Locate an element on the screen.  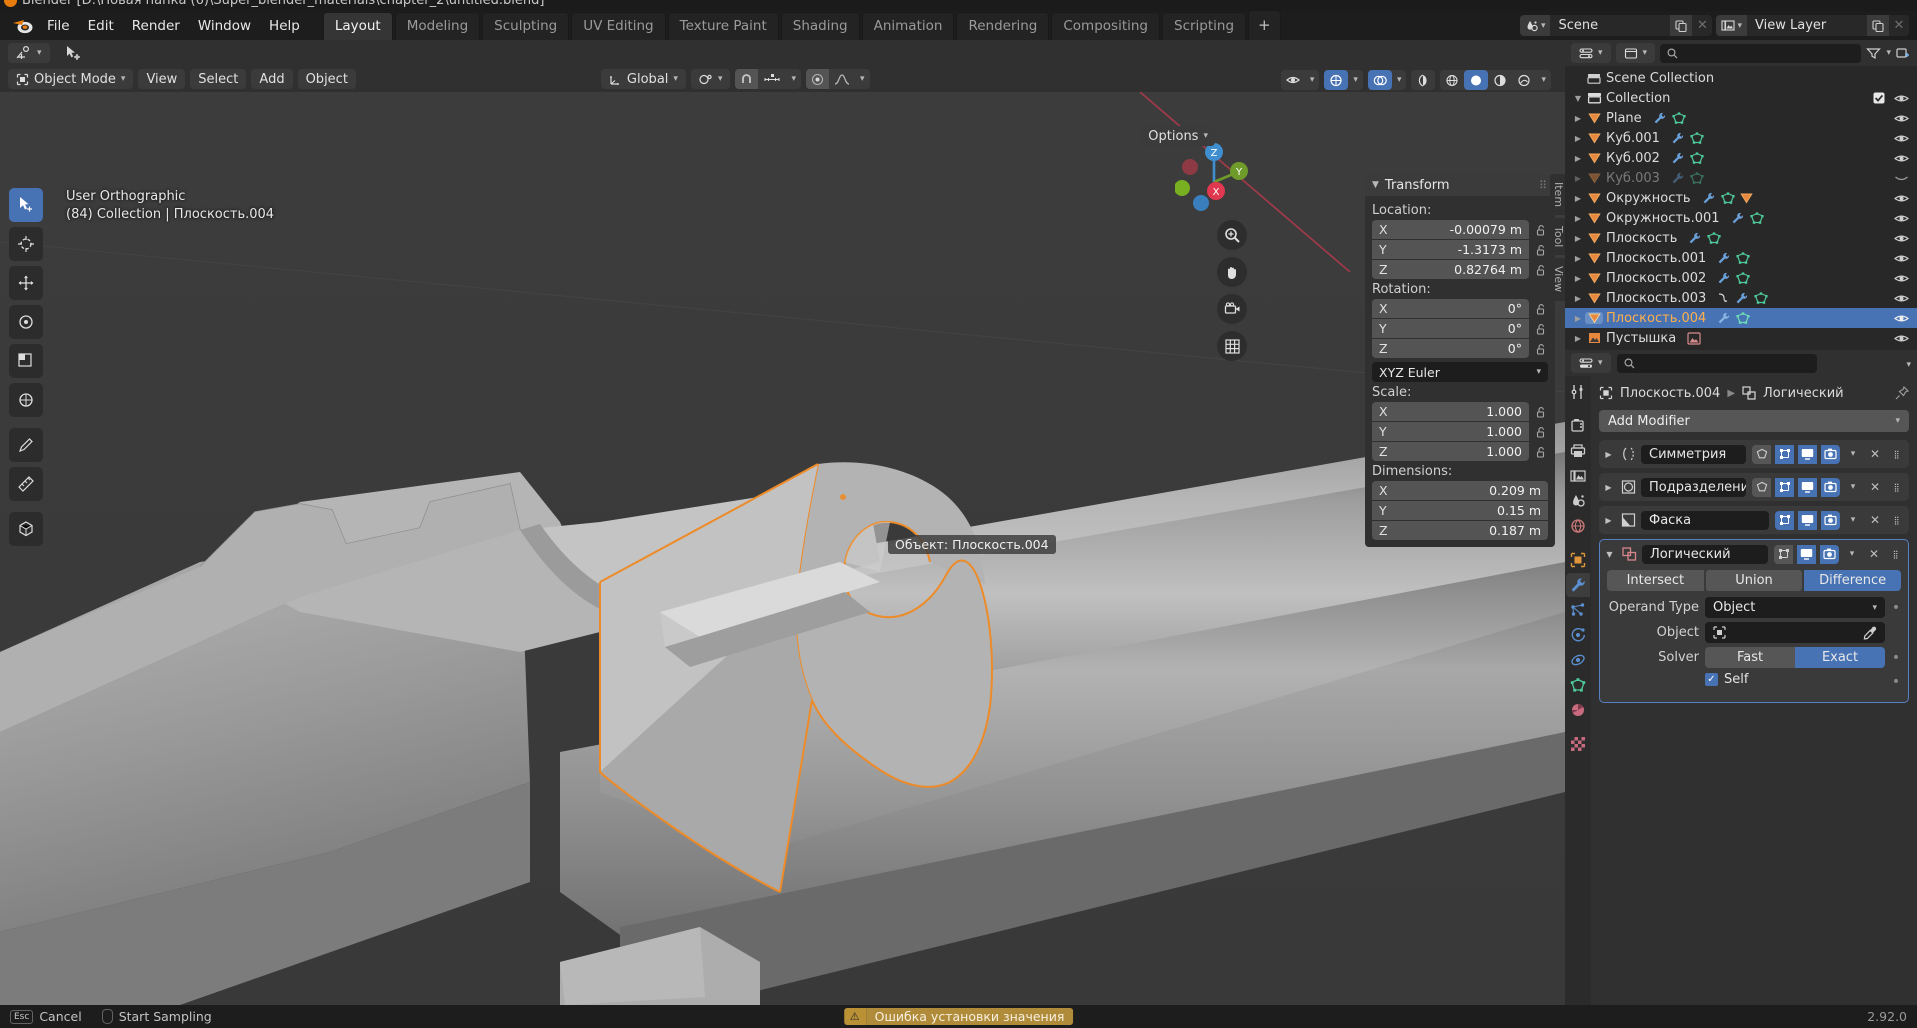
pin-icon is located at coordinates (1902, 393).